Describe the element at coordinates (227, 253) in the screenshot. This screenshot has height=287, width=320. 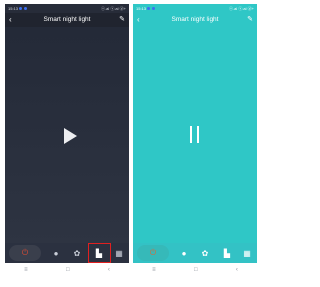
I see `music-icon: ▙` at that location.